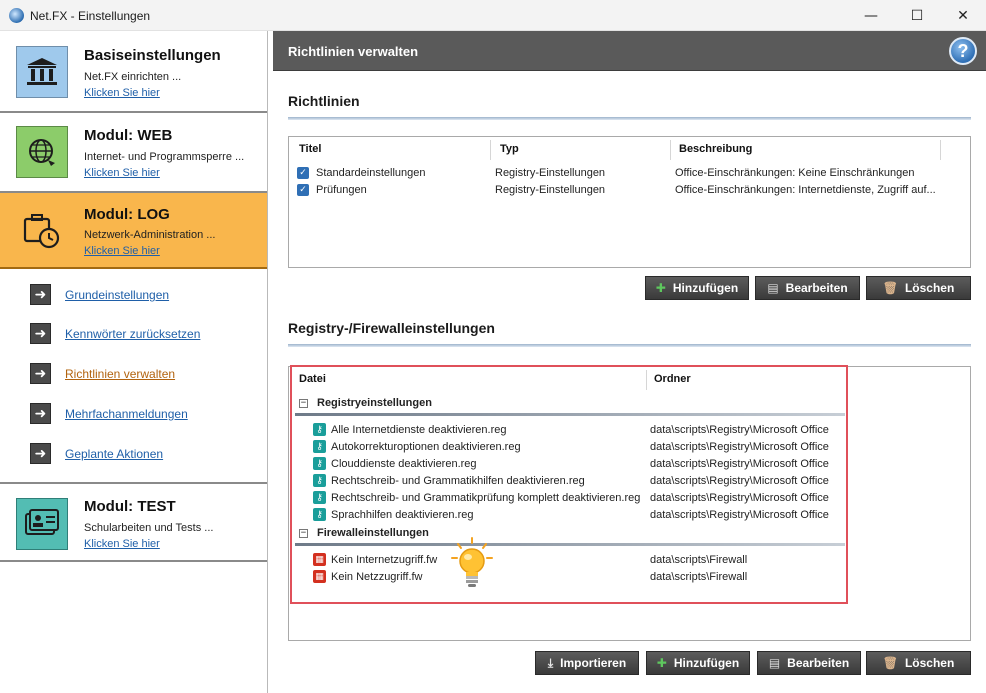  Describe the element at coordinates (310, 149) in the screenshot. I see `column-header-titel: Titel` at that location.